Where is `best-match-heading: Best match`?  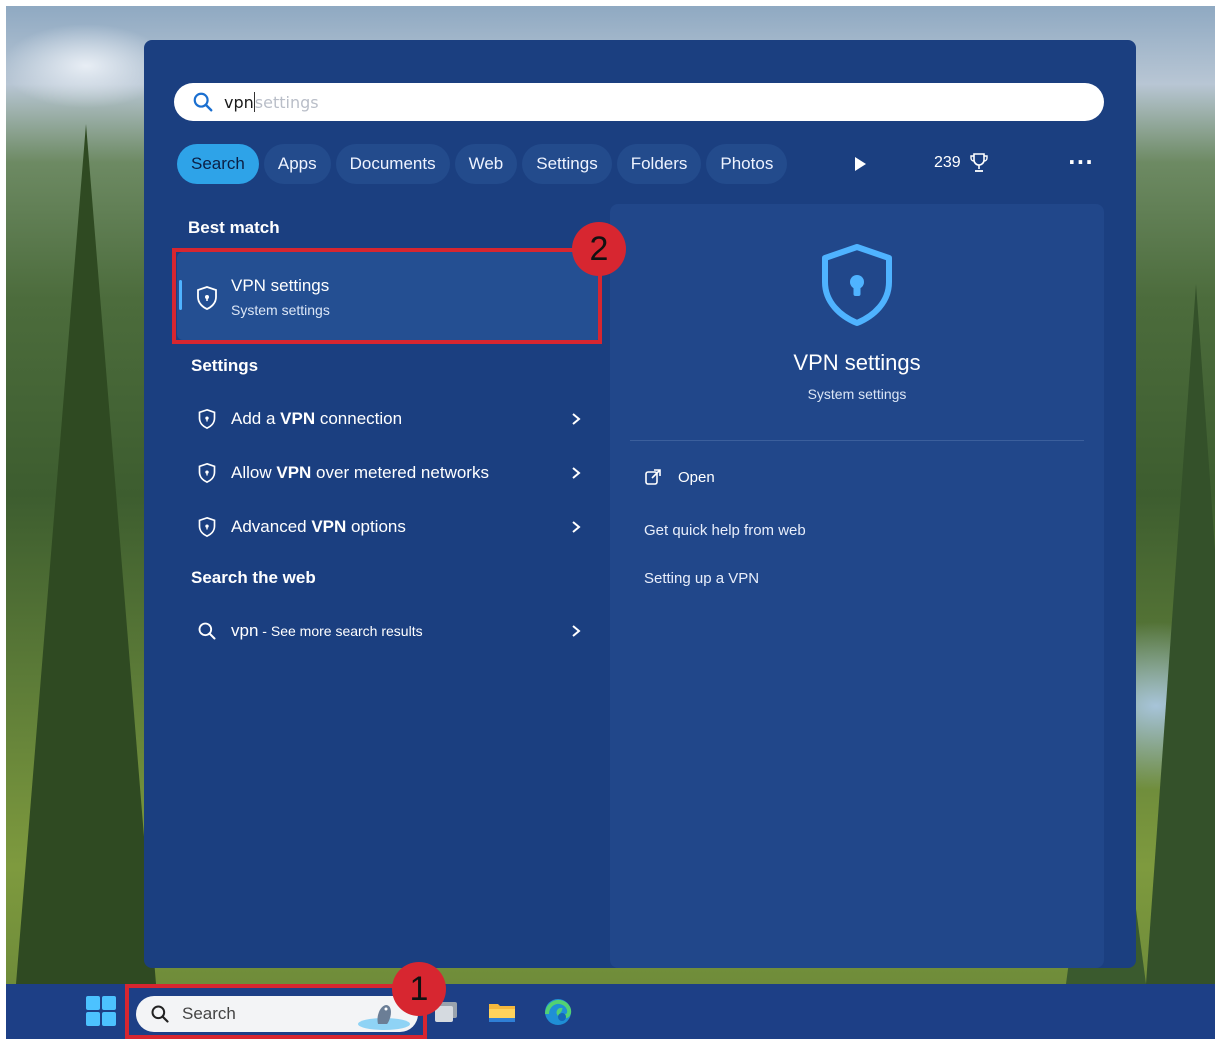
best-match-heading: Best match is located at coordinates (234, 227).